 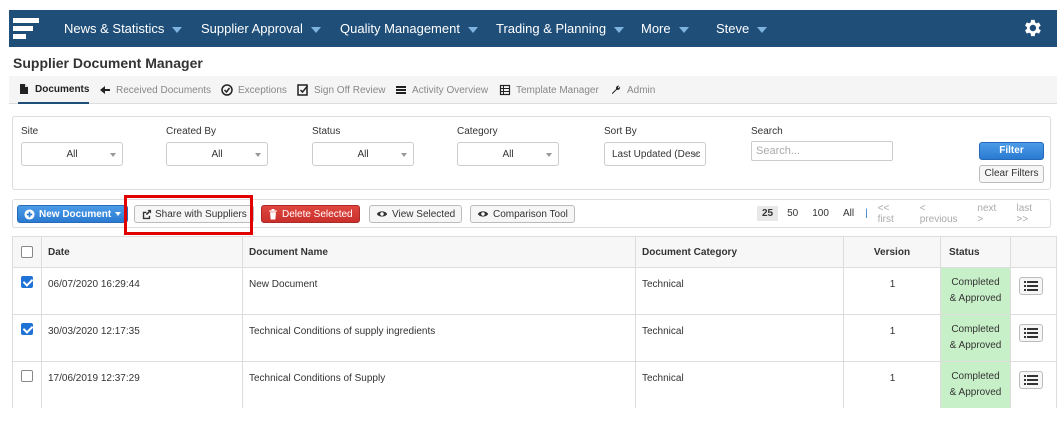 I want to click on site-select: All, so click(x=72, y=154).